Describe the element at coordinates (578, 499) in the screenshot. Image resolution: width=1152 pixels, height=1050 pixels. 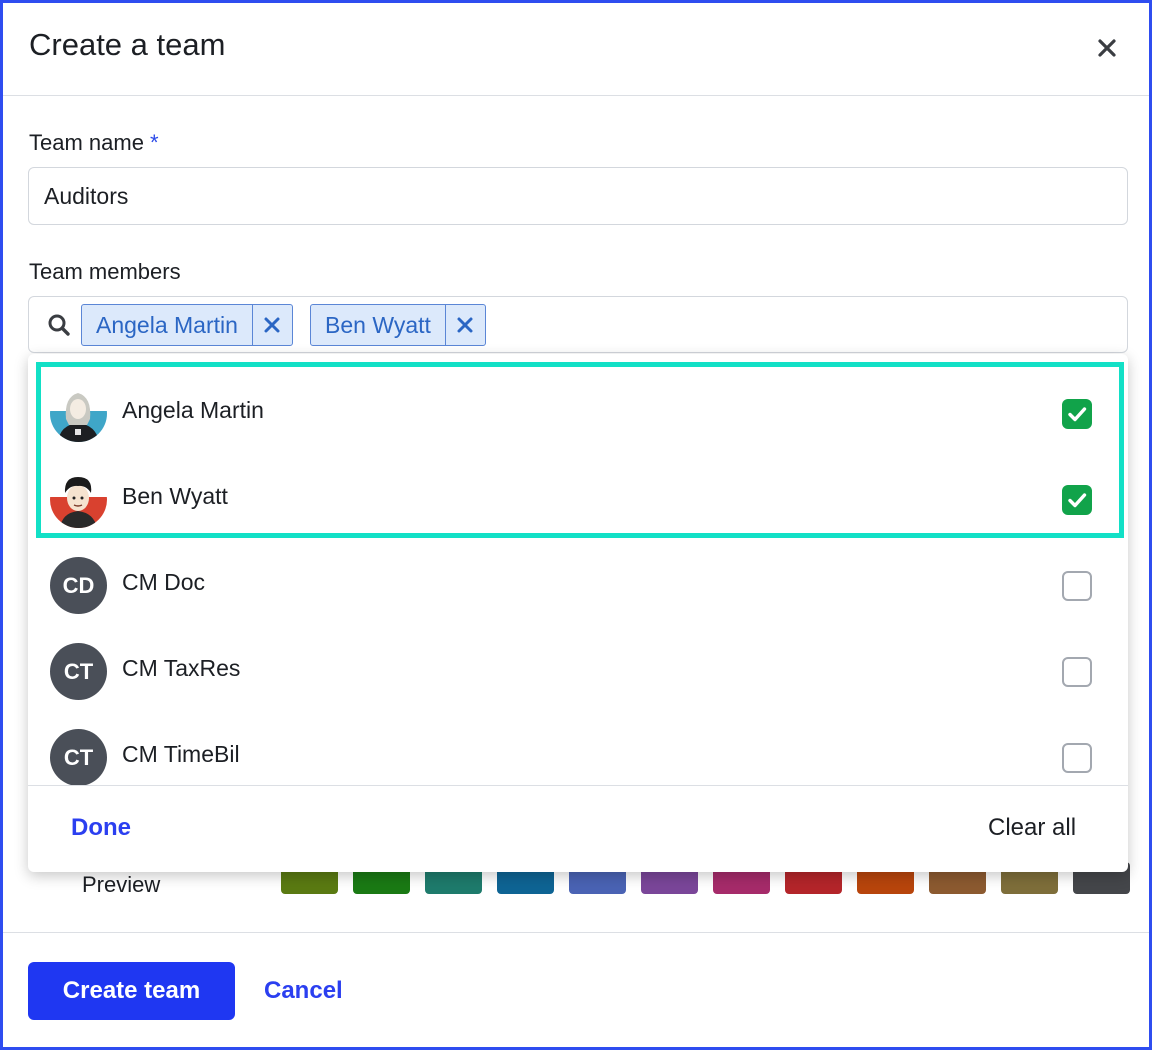
I see `member-option-ben-wyatt: Ben Wyatt` at that location.